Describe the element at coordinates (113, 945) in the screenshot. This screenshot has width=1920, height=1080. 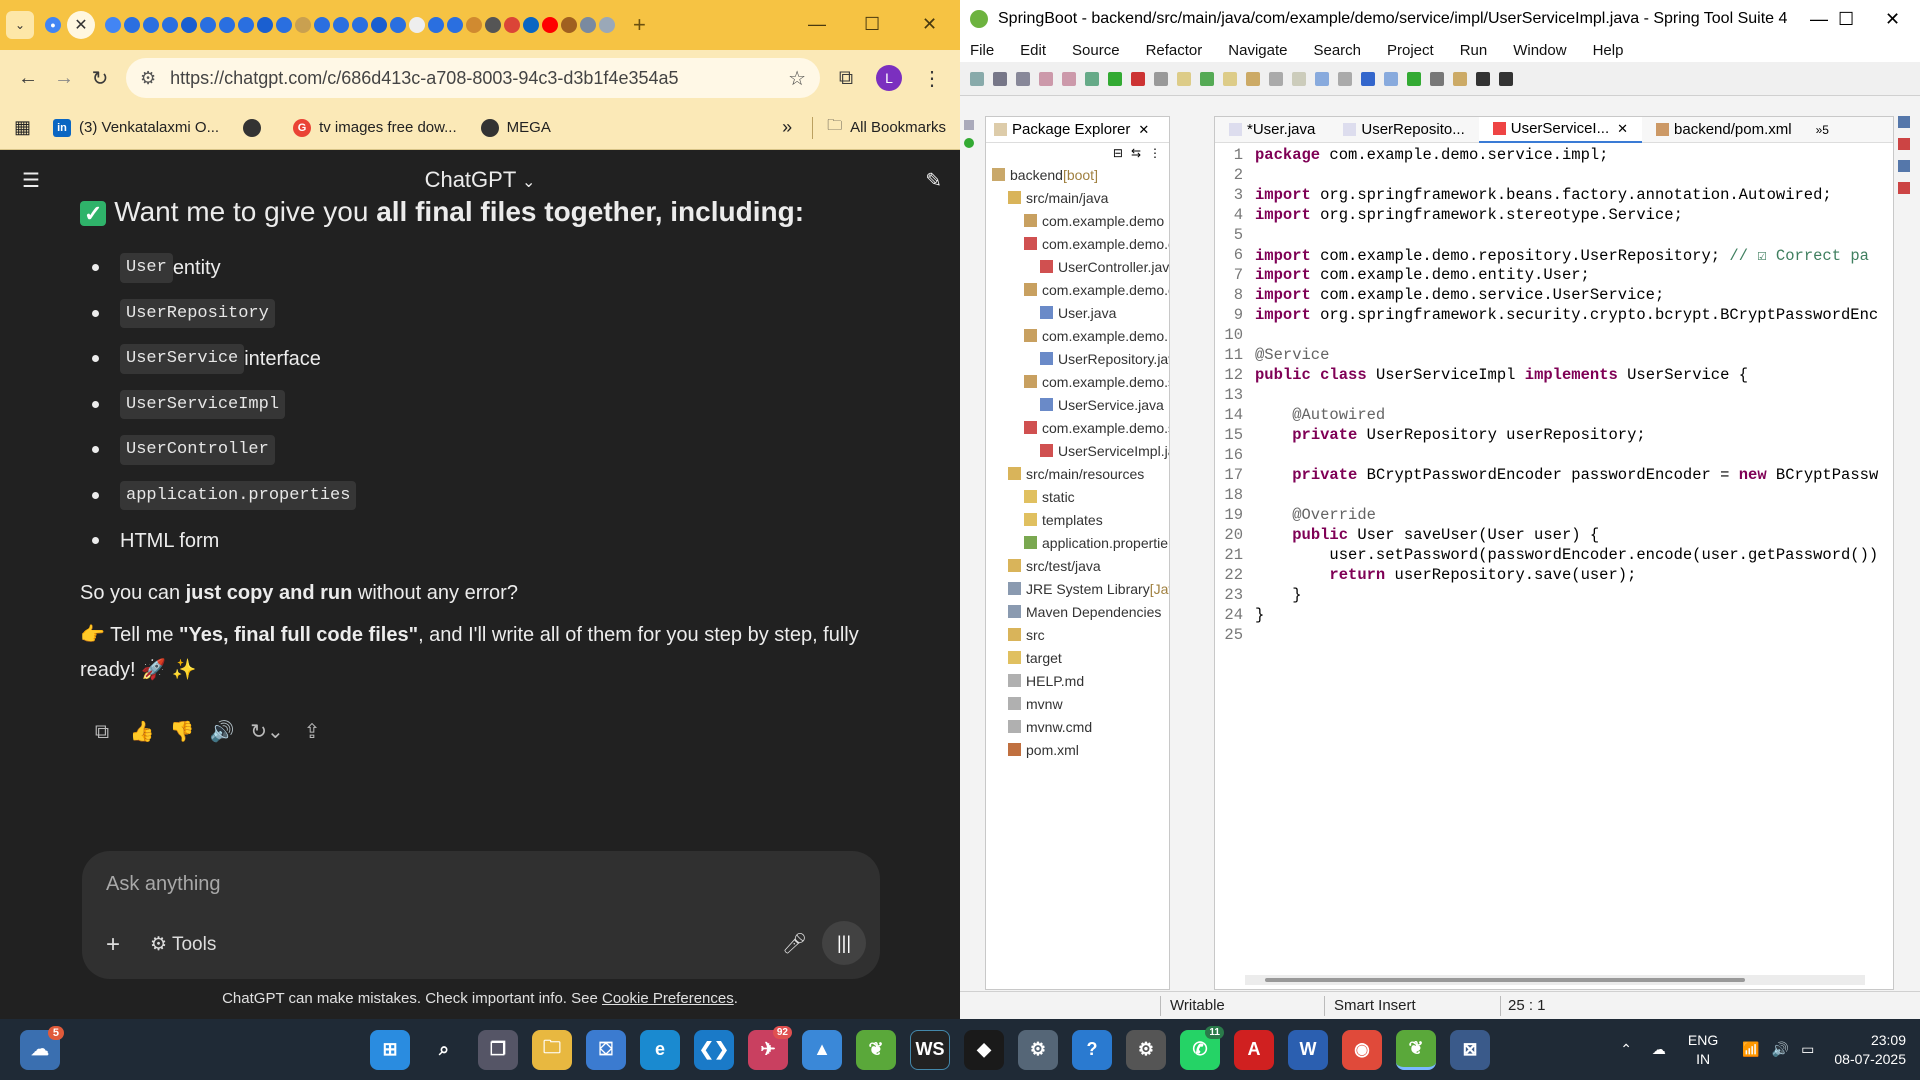
I see `add-icon: +` at that location.